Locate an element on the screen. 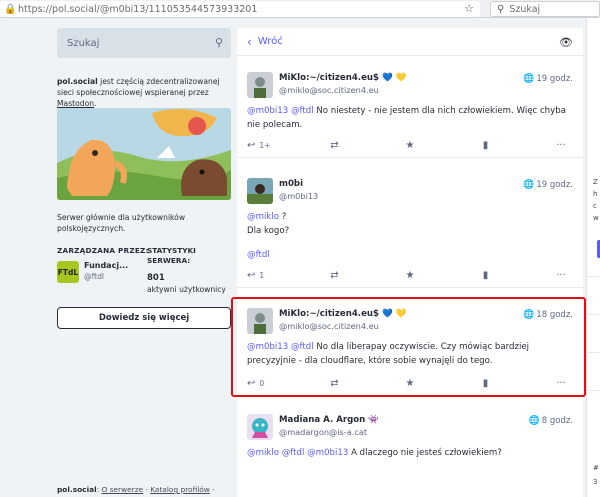 The image size is (600, 497). mention-link: @m0bi13 @ftdl is located at coordinates (280, 111).